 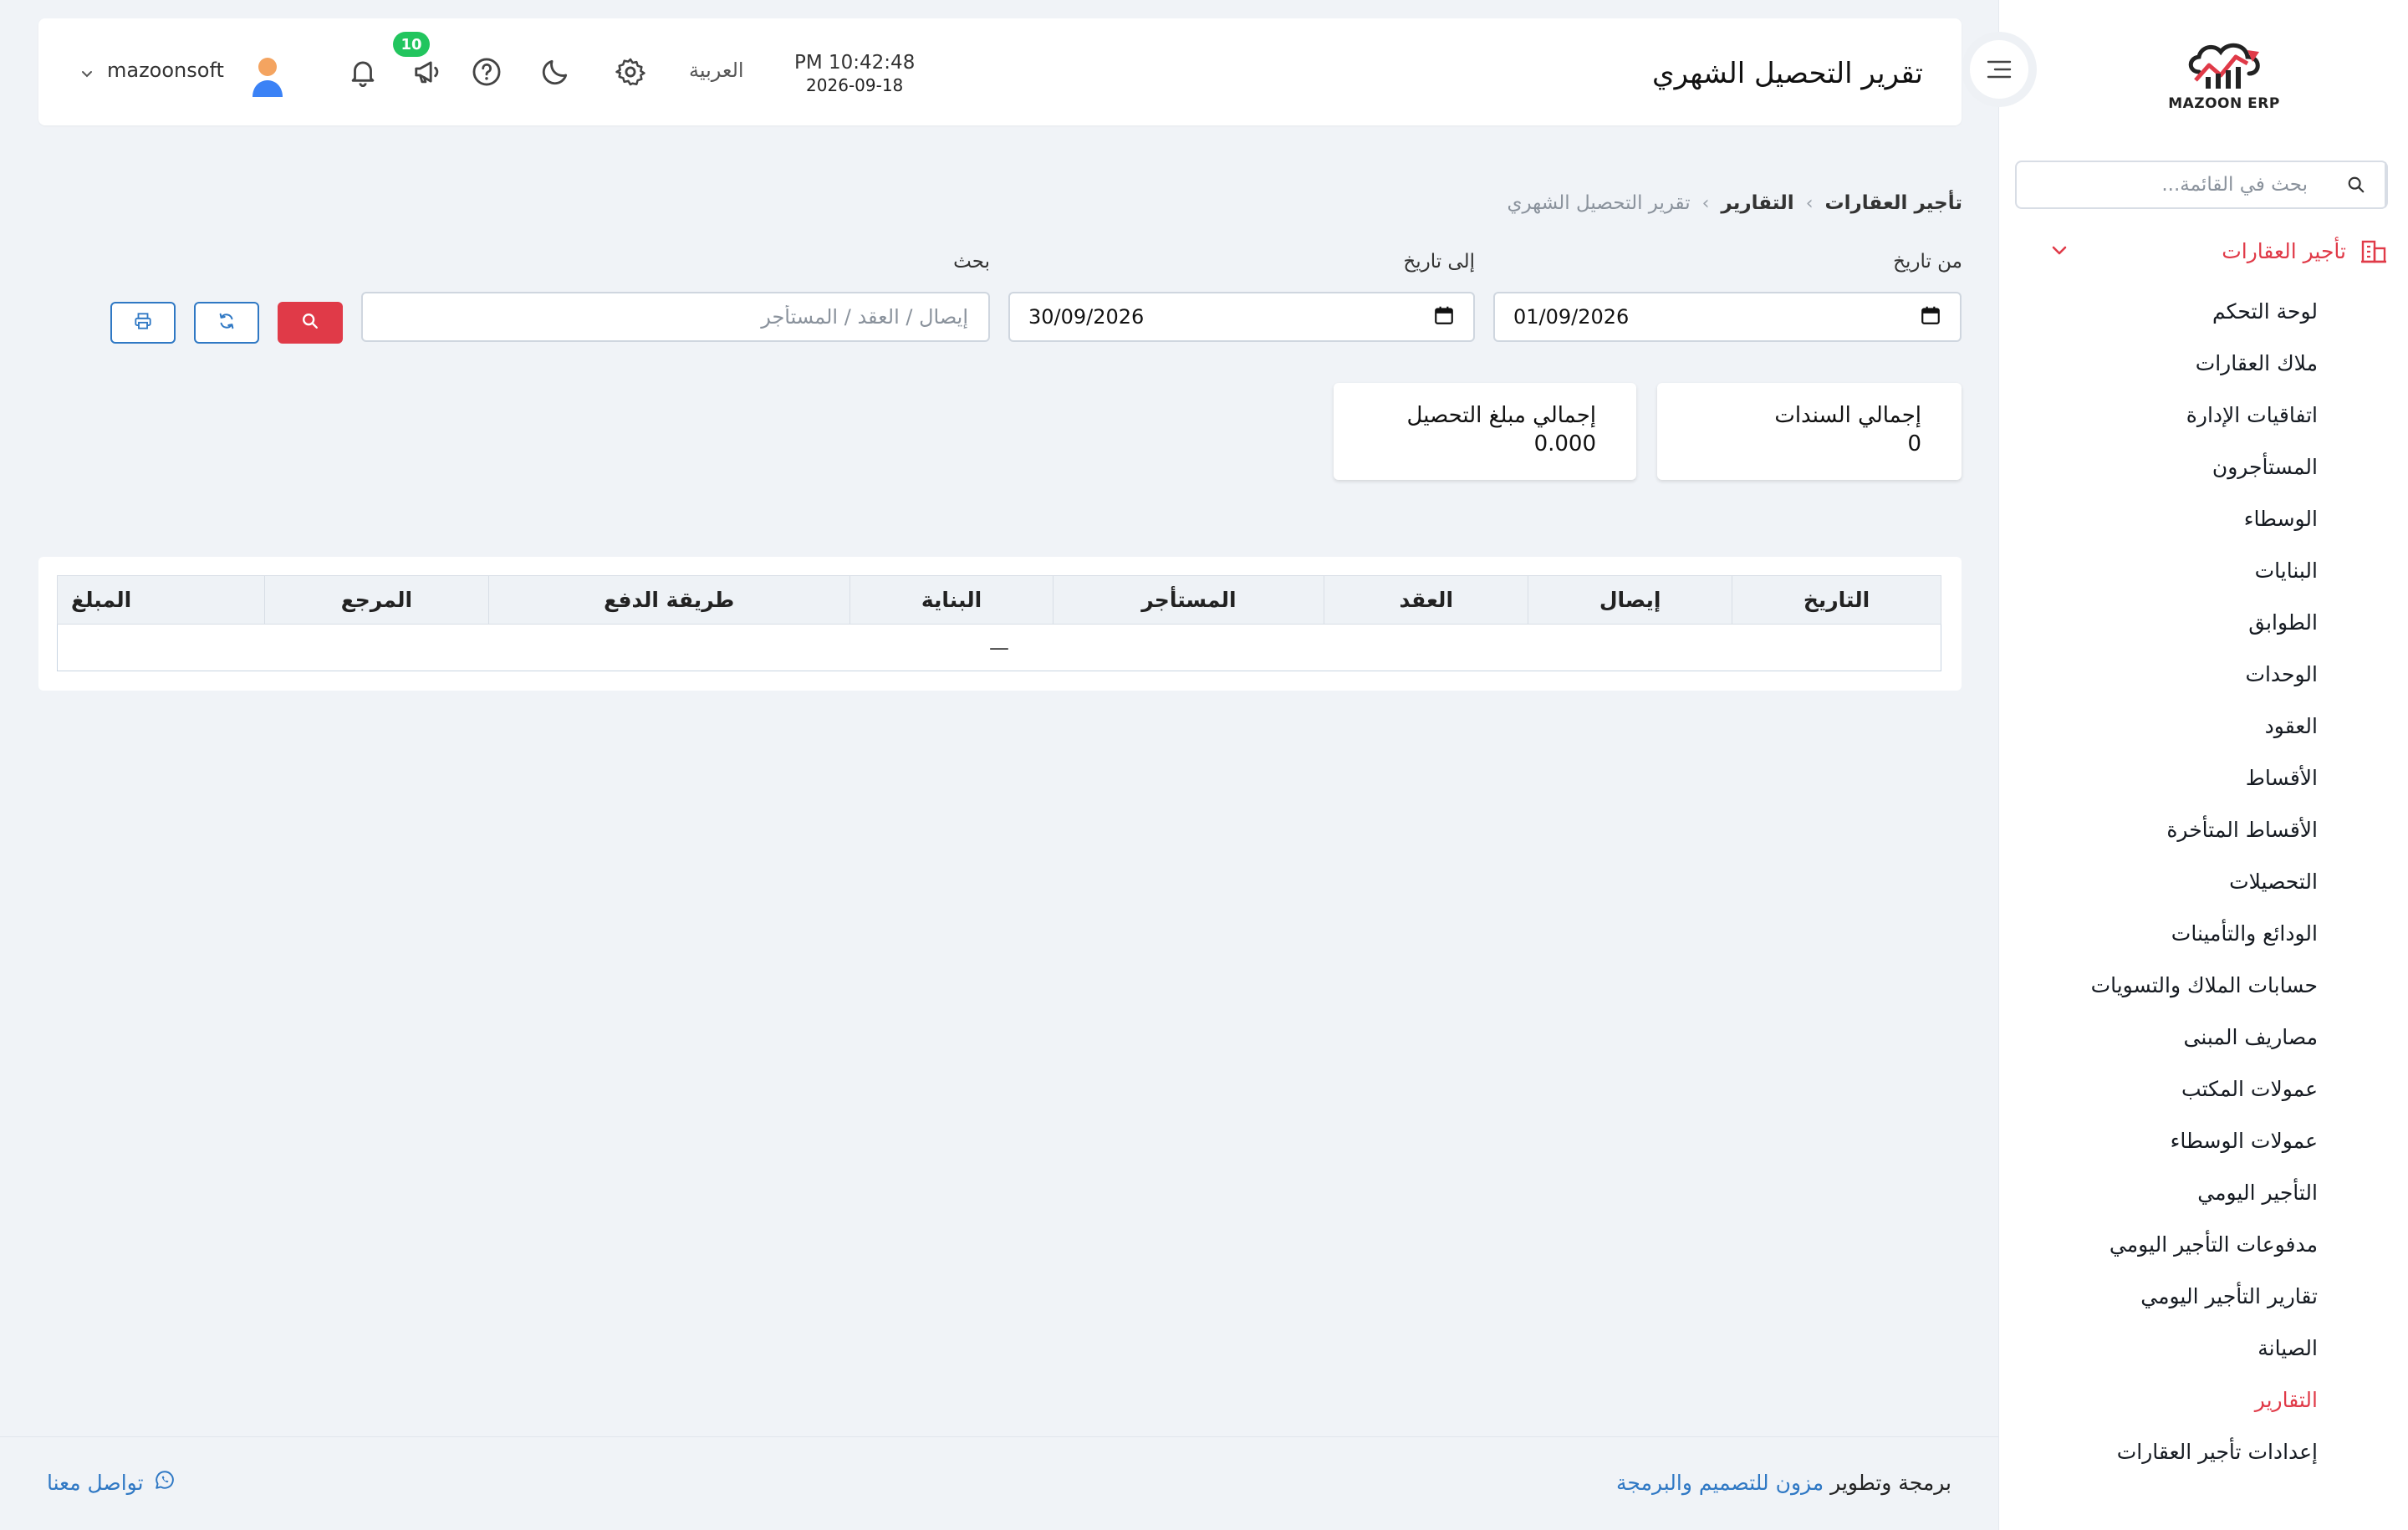 I want to click on sidebar-item-brokers: الوسطاء, so click(x=2167, y=519).